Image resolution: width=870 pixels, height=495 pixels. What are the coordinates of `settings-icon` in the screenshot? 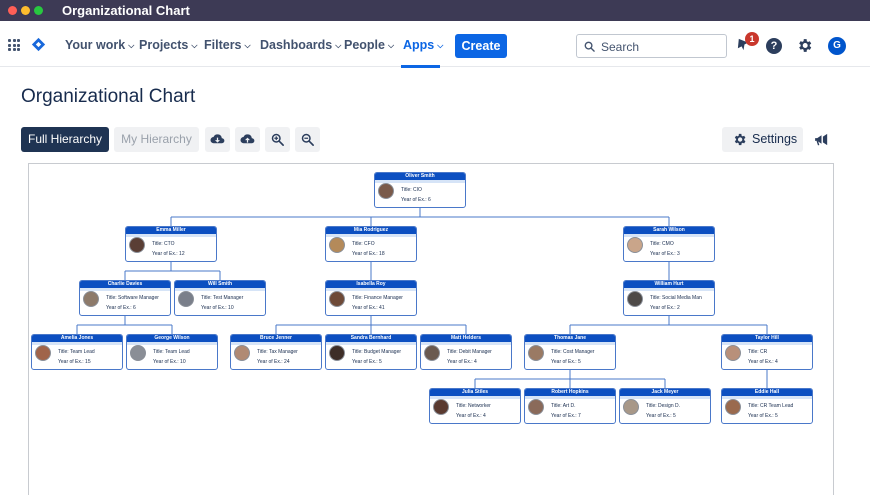 It's located at (804, 45).